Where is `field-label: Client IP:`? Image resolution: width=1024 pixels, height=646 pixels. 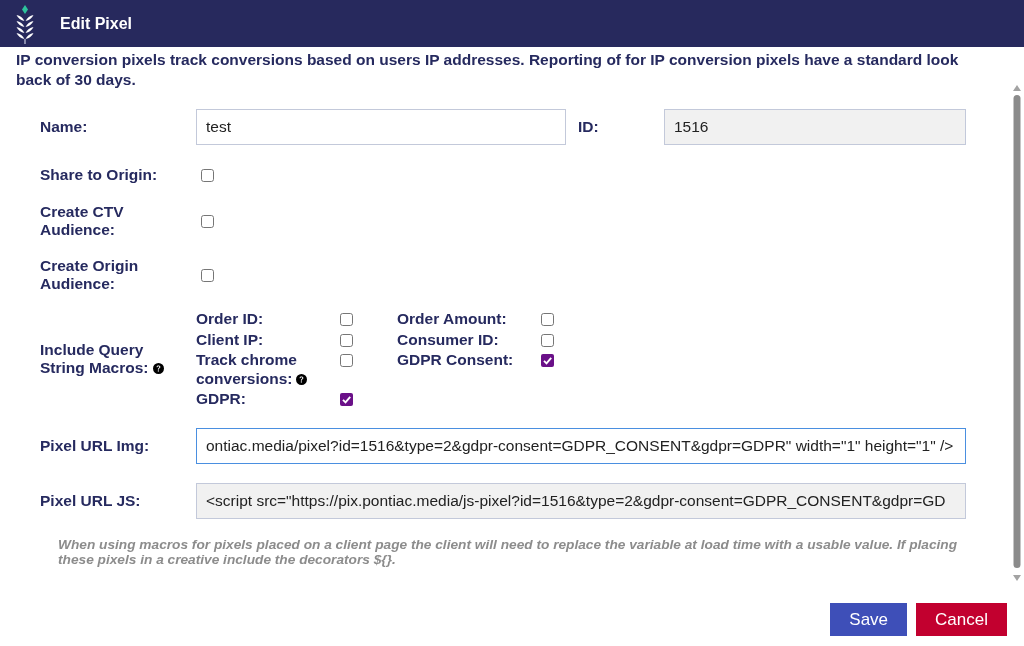 field-label: Client IP: is located at coordinates (230, 339).